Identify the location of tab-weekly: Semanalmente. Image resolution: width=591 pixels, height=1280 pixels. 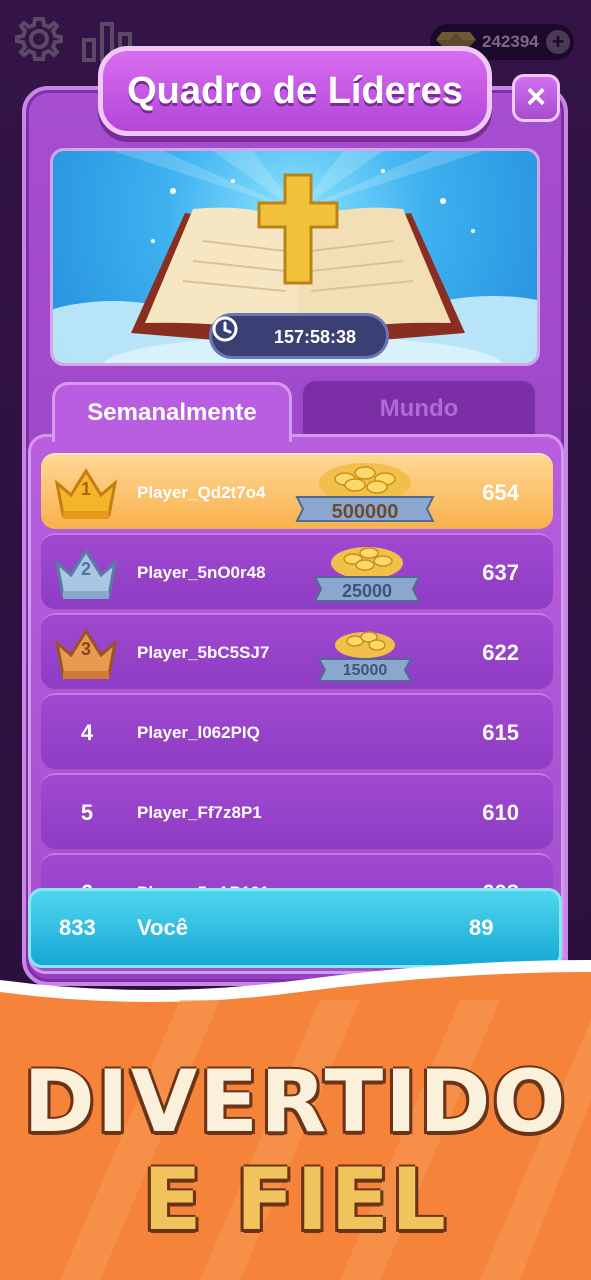
(172, 412).